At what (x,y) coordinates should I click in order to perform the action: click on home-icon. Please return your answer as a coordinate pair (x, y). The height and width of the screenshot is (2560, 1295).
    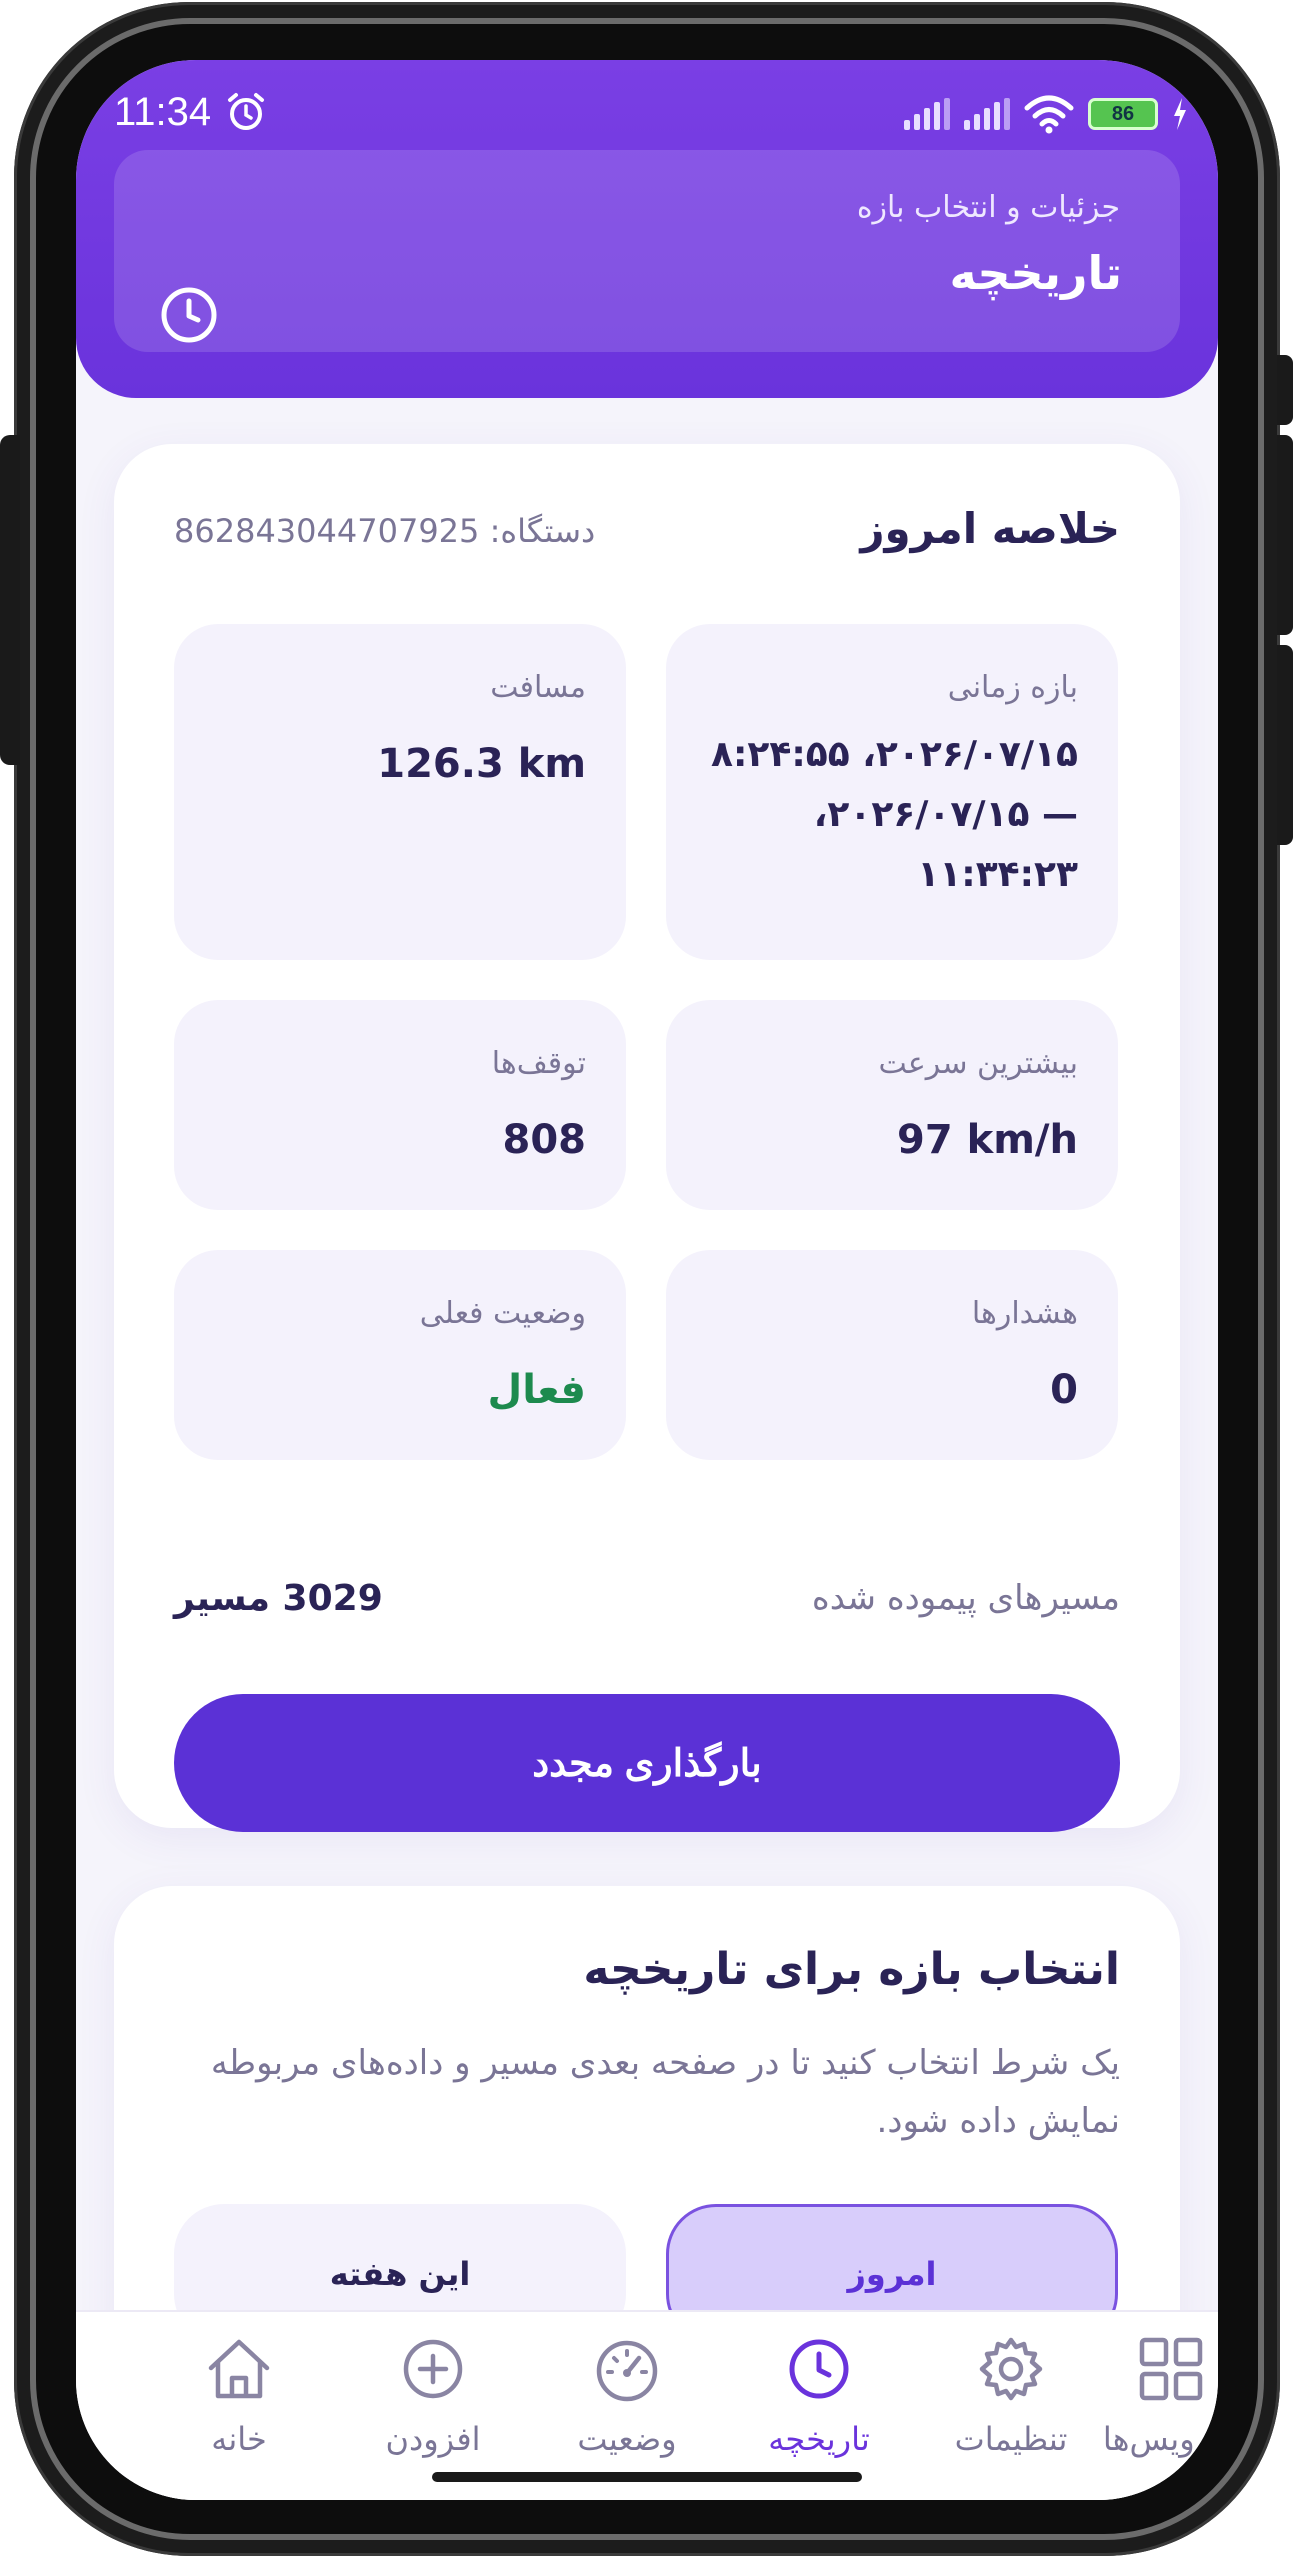
    Looking at the image, I should click on (239, 2369).